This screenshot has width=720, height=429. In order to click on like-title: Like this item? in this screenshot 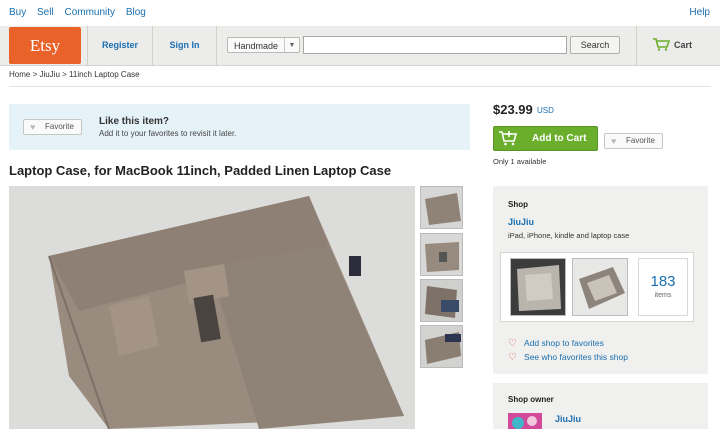, I will do `click(134, 121)`.